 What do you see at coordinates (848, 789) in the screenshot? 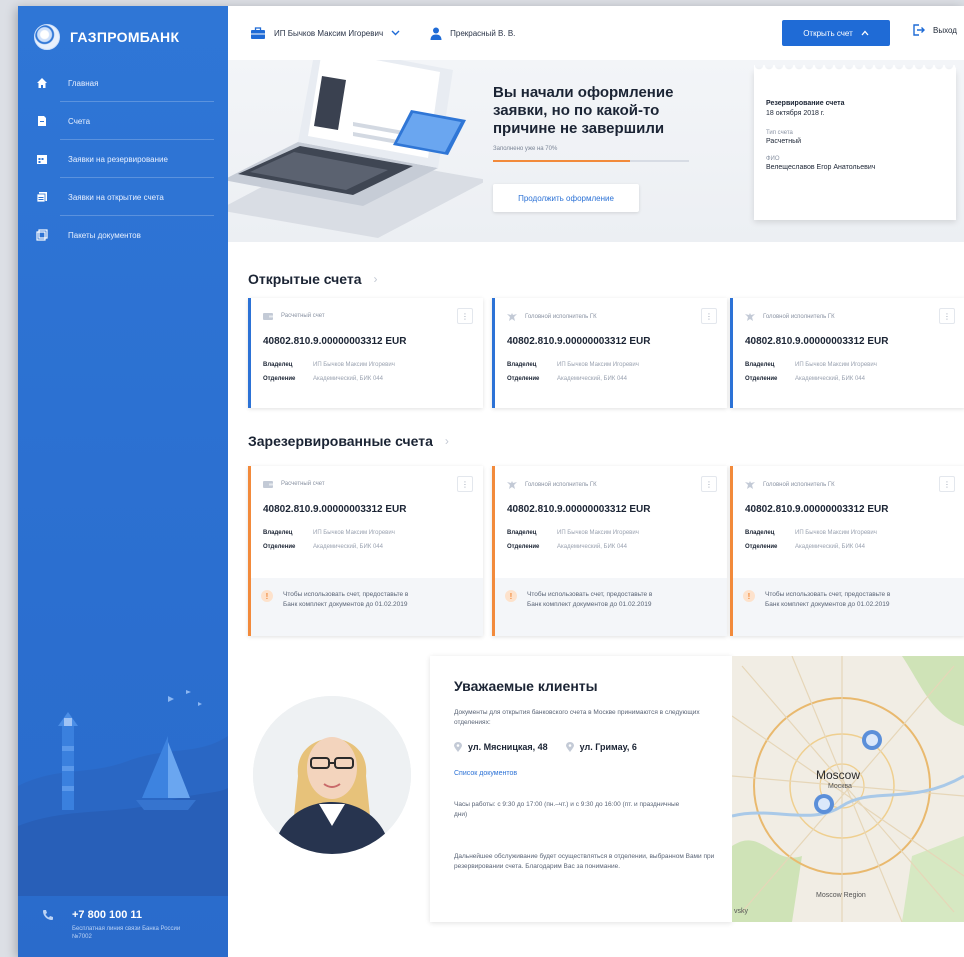
I see `offices-map: Moscow Москва Moscow Region vsky` at bounding box center [848, 789].